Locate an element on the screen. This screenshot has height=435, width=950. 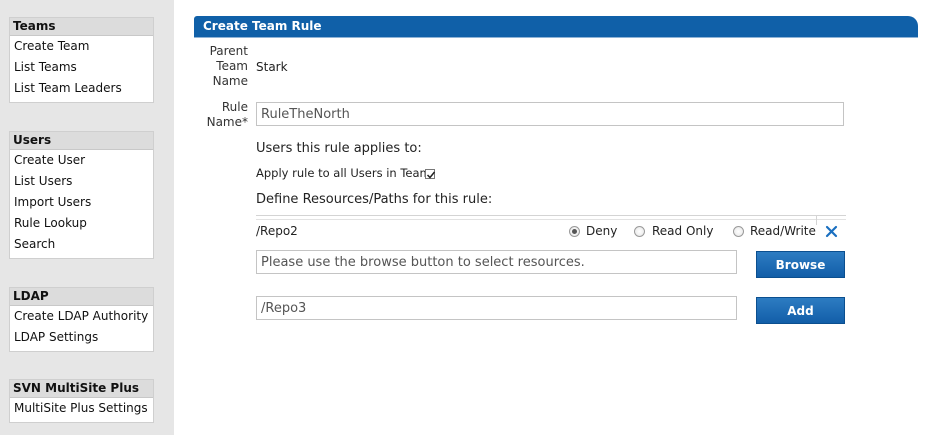
users-applies-heading: Users this rule applies to: is located at coordinates (339, 148).